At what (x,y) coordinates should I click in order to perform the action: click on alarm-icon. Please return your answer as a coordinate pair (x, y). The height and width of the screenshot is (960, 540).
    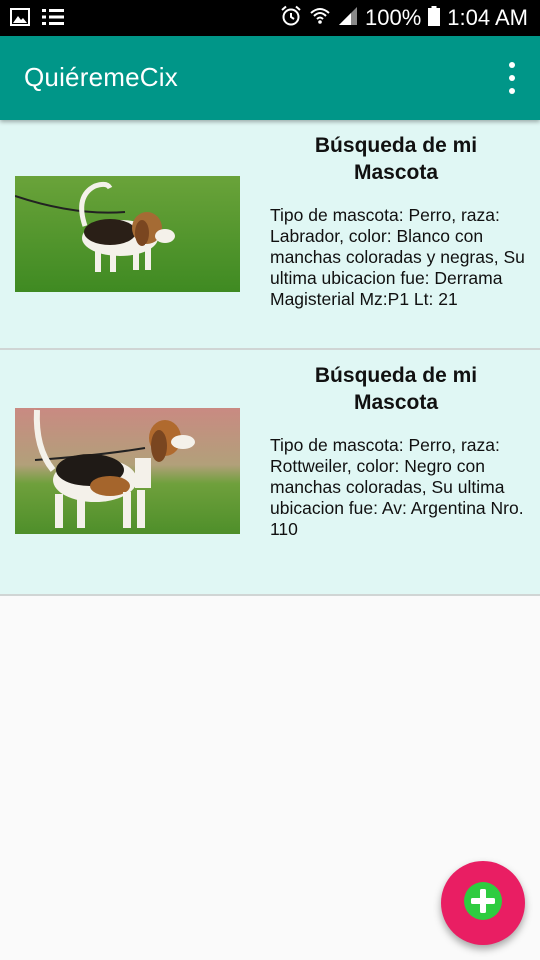
    Looking at the image, I should click on (291, 18).